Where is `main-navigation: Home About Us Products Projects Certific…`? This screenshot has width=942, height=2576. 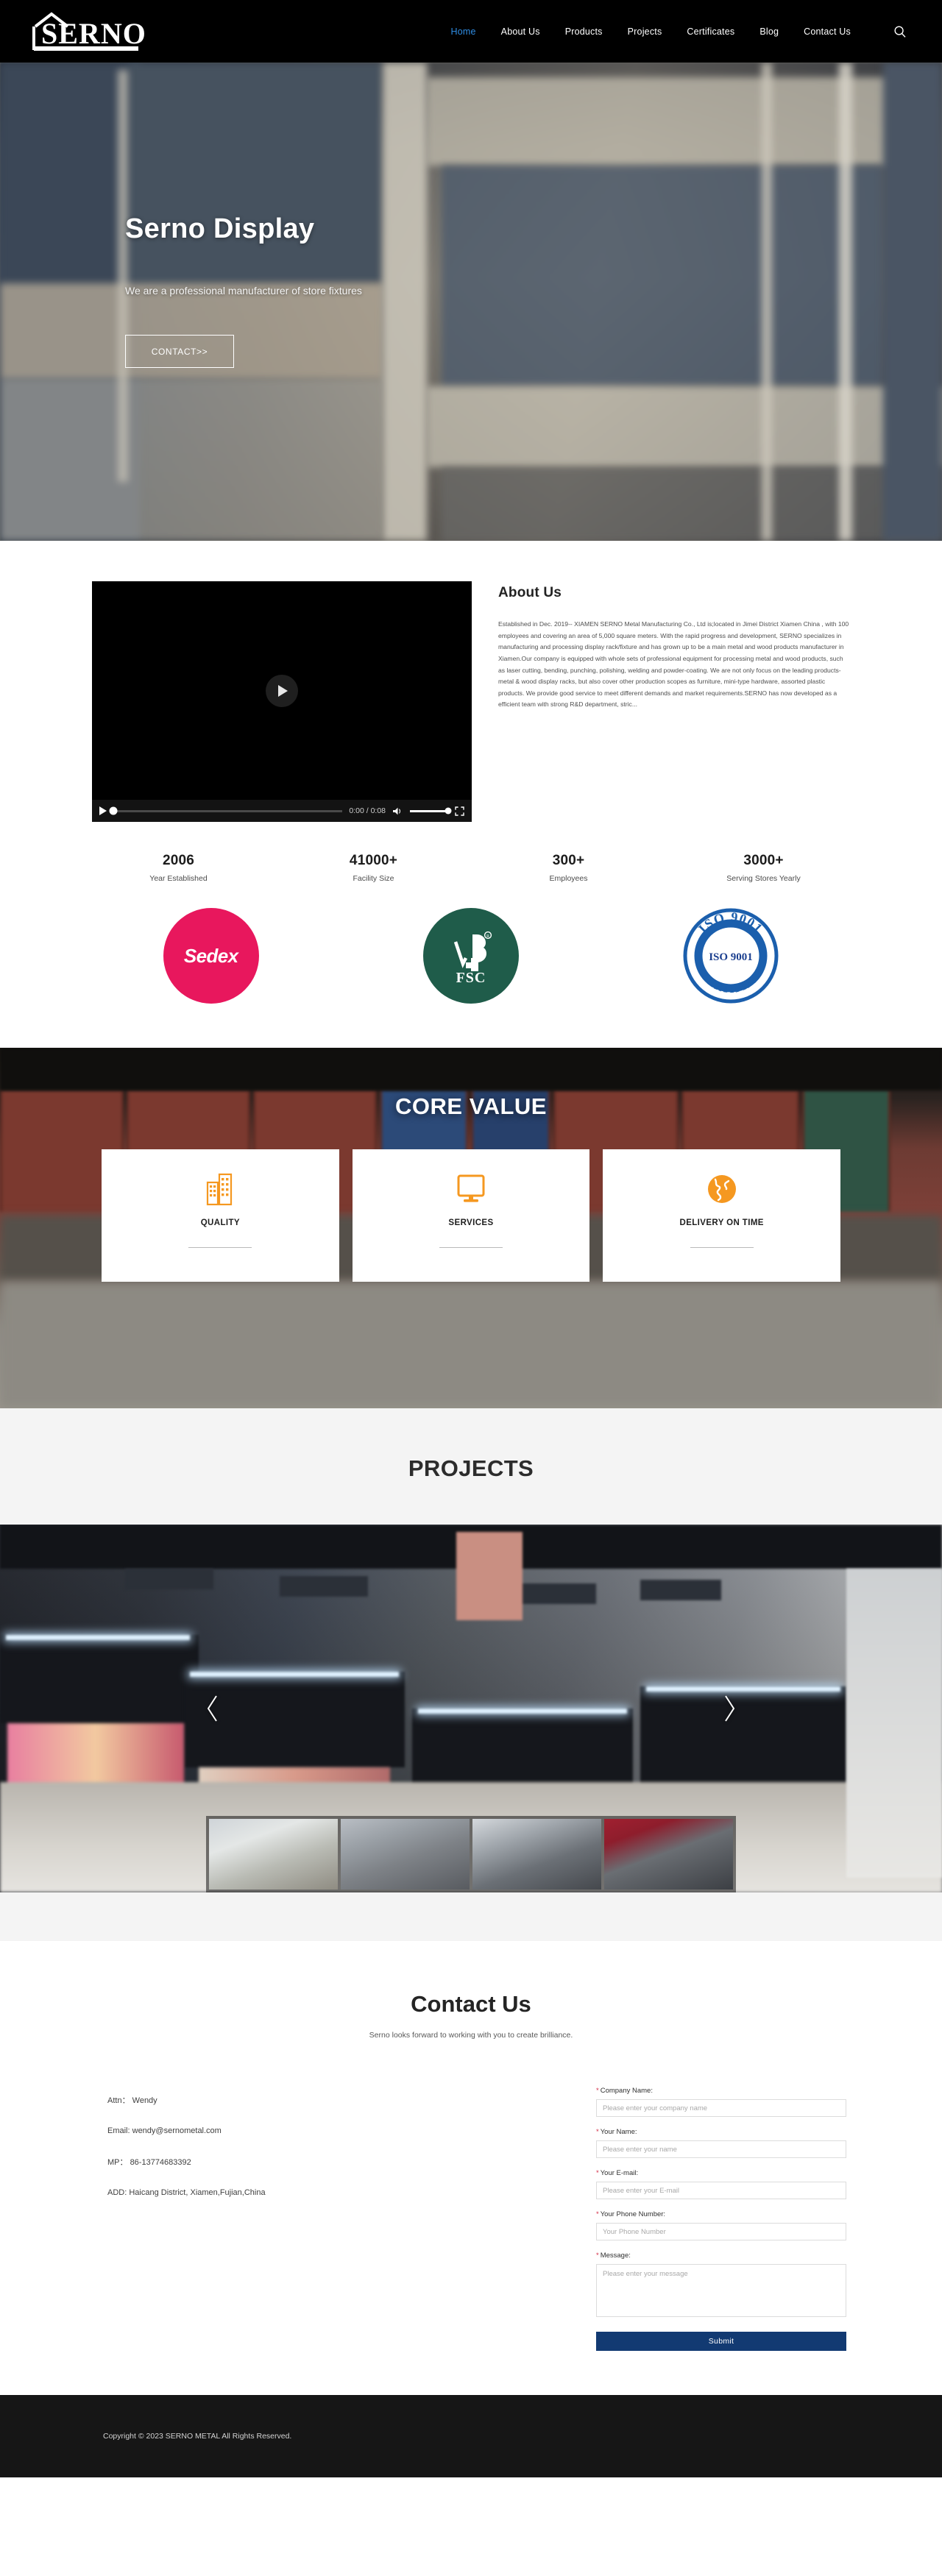
main-navigation: Home About Us Products Projects Certific… is located at coordinates (682, 31).